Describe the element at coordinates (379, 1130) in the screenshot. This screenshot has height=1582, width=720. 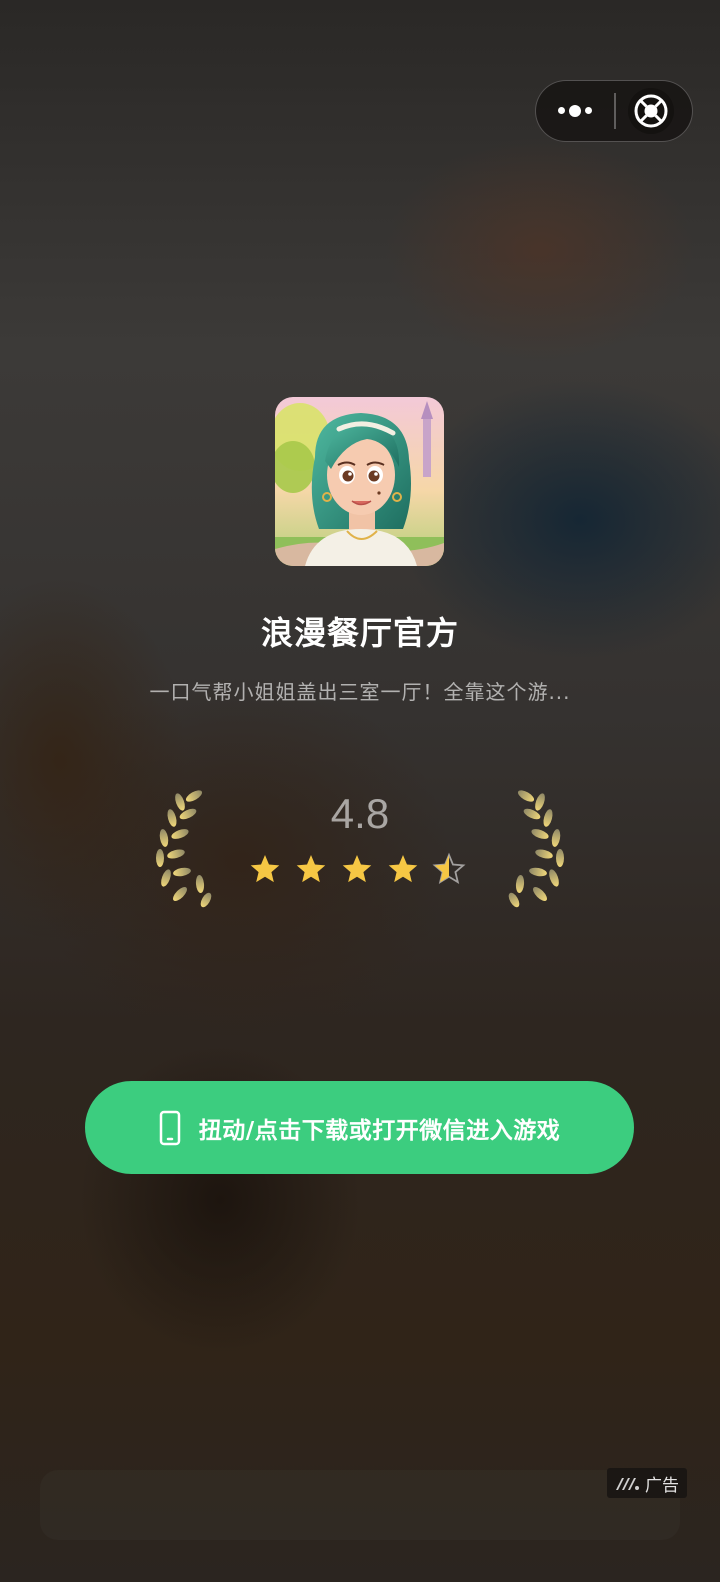
I see `download-open-label: 扭动/点击下载或打开微信进入游戏` at that location.